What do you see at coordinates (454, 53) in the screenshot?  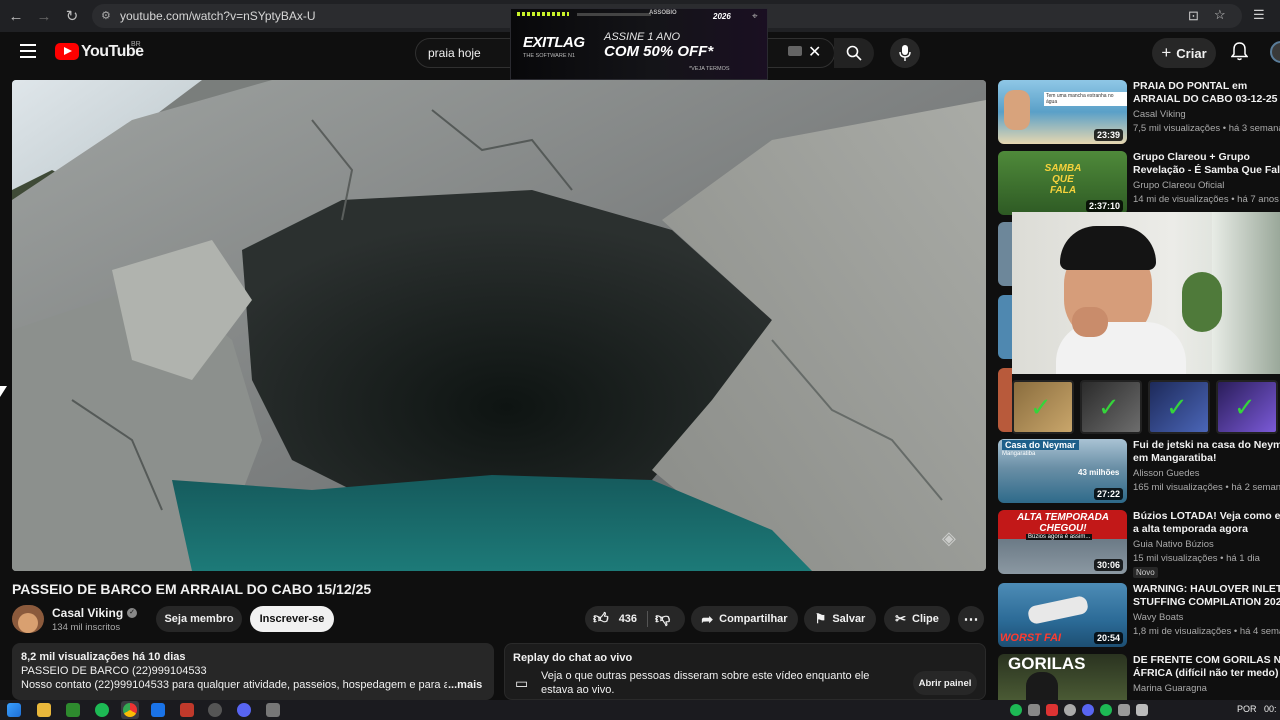 I see `search-value: praia hoje` at bounding box center [454, 53].